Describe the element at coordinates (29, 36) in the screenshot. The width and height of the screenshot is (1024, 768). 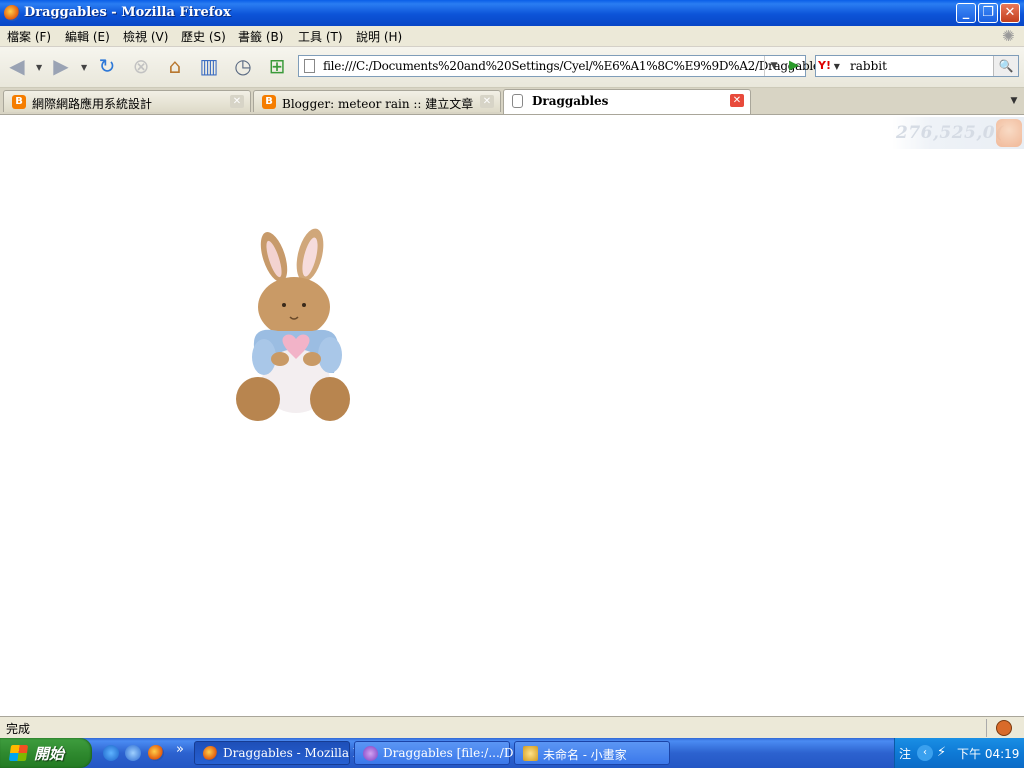
I see `menu-file: 檔案 (F)` at that location.